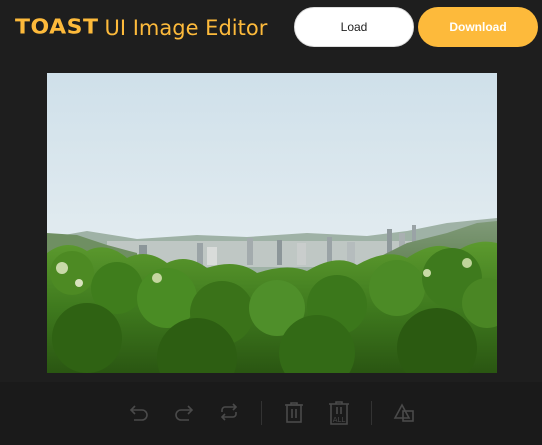 This screenshot has height=445, width=542. Describe the element at coordinates (186, 28) in the screenshot. I see `logo-title: UI Image Editor` at that location.